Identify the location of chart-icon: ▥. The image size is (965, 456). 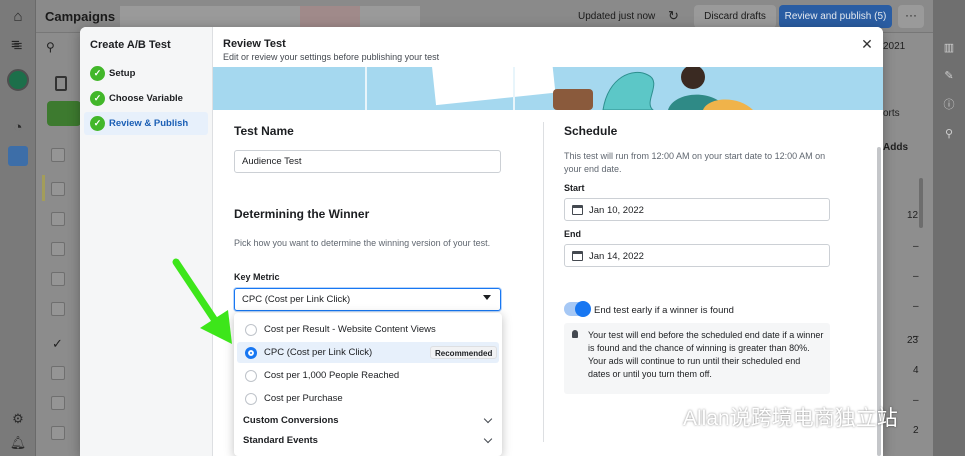
(949, 48).